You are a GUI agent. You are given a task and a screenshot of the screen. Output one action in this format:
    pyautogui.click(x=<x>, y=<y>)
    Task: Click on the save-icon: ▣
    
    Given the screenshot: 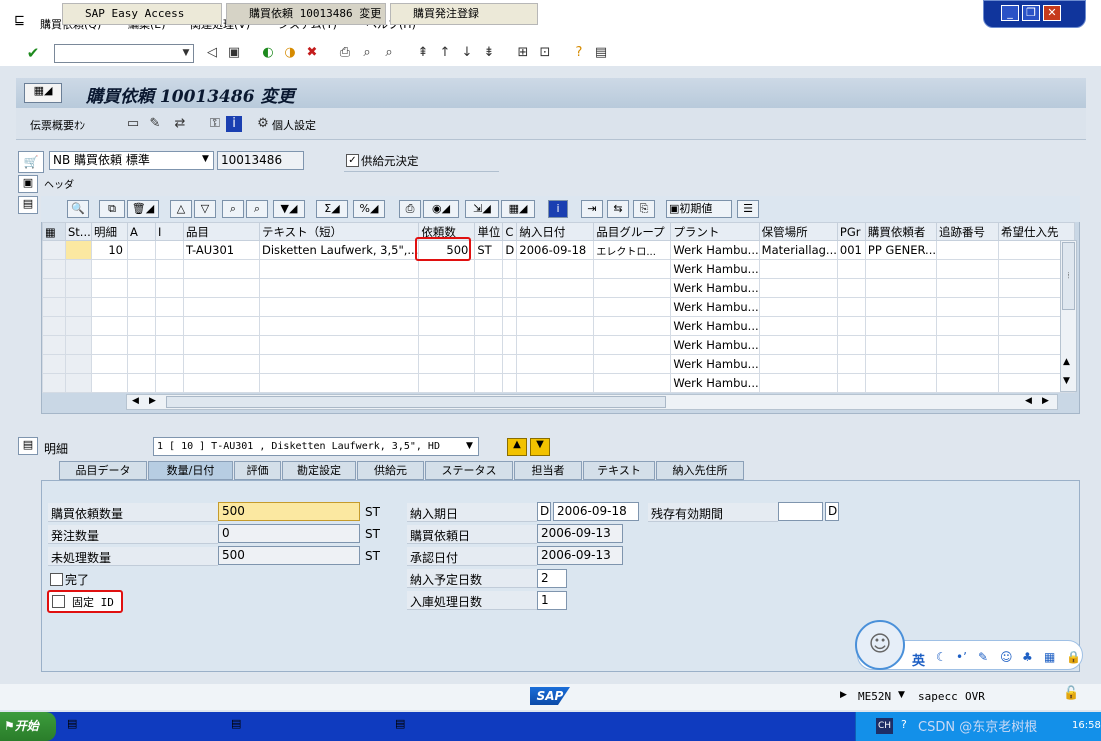 What is the action you would take?
    pyautogui.click(x=234, y=53)
    